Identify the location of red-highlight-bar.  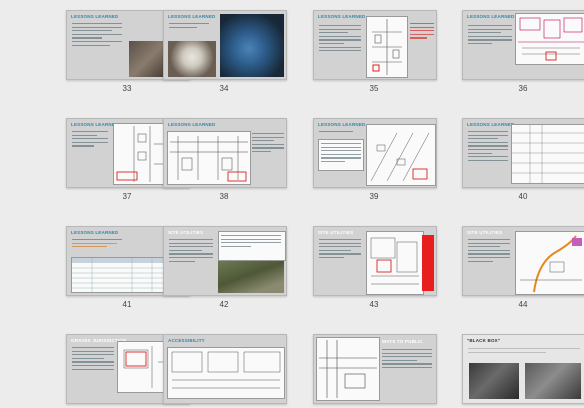
(428, 263).